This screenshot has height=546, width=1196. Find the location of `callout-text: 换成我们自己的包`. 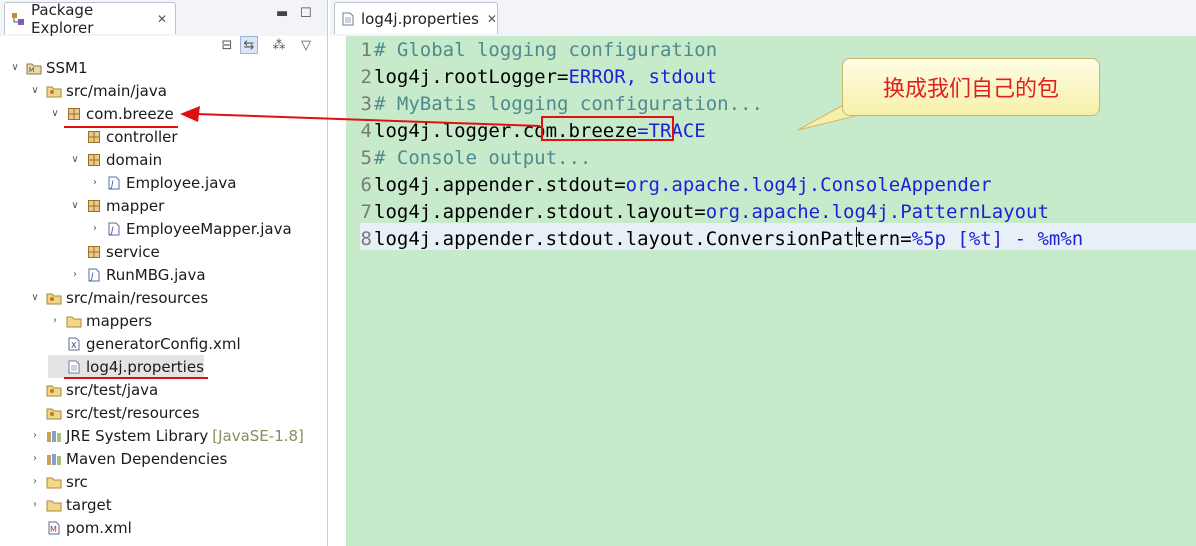

callout-text: 换成我们自己的包 is located at coordinates (970, 89).